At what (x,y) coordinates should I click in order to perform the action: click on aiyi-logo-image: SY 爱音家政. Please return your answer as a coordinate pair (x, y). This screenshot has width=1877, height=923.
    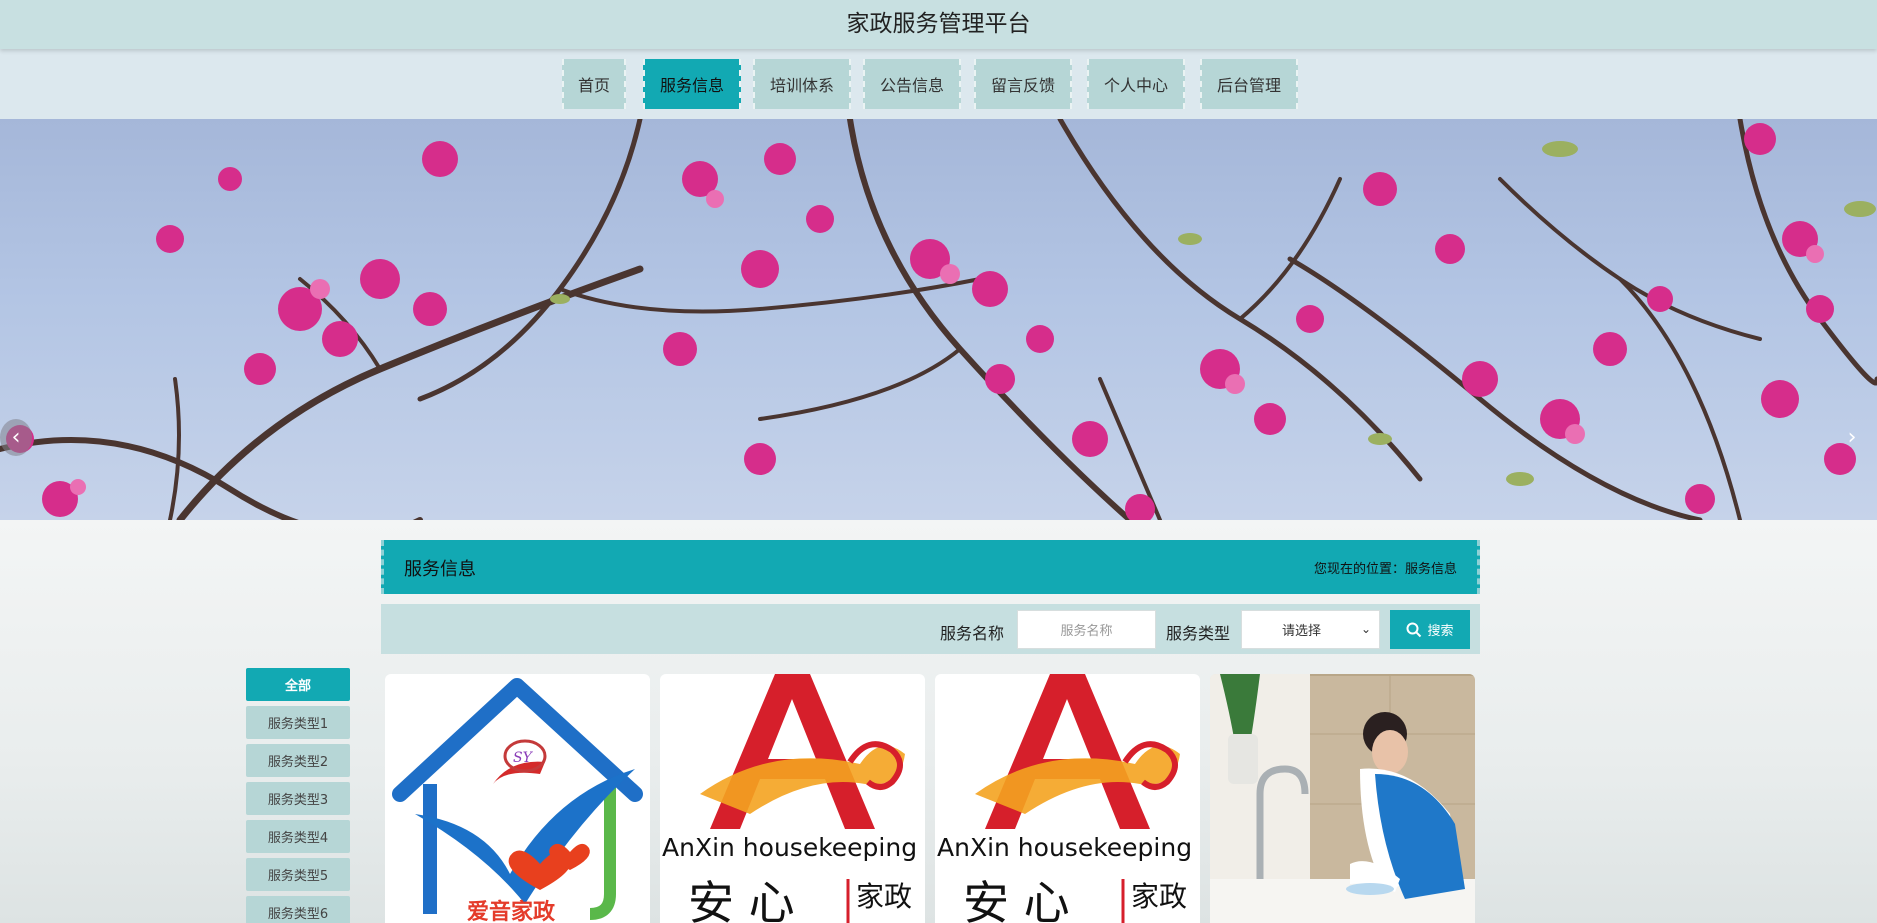
    Looking at the image, I should click on (517, 800).